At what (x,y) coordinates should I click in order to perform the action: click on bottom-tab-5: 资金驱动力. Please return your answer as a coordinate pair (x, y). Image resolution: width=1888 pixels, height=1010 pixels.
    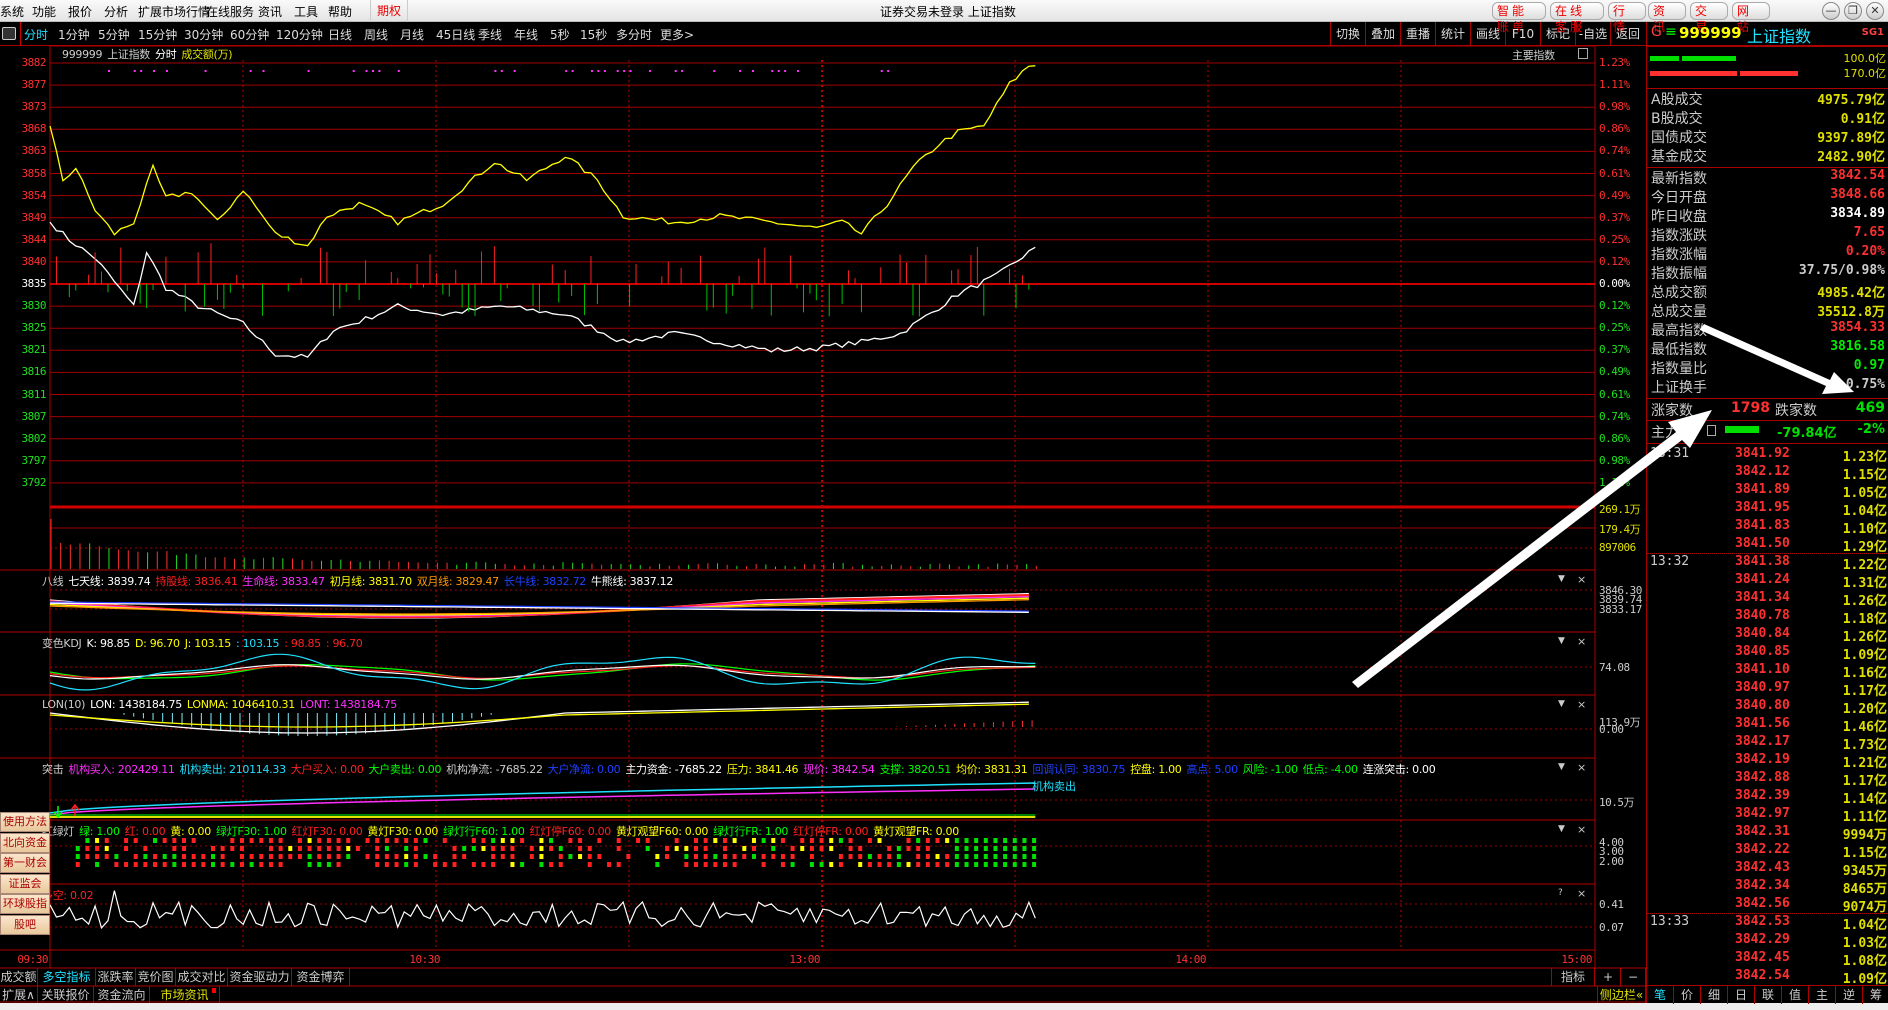
    Looking at the image, I should click on (260, 977).